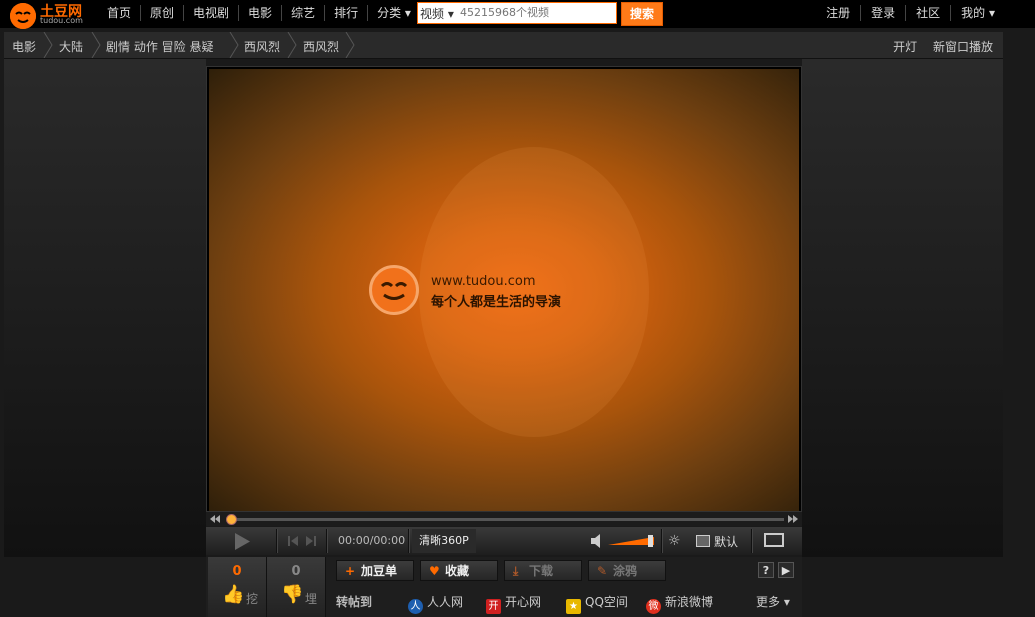 The width and height of the screenshot is (1035, 617). I want to click on download-label: 下载, so click(541, 571).